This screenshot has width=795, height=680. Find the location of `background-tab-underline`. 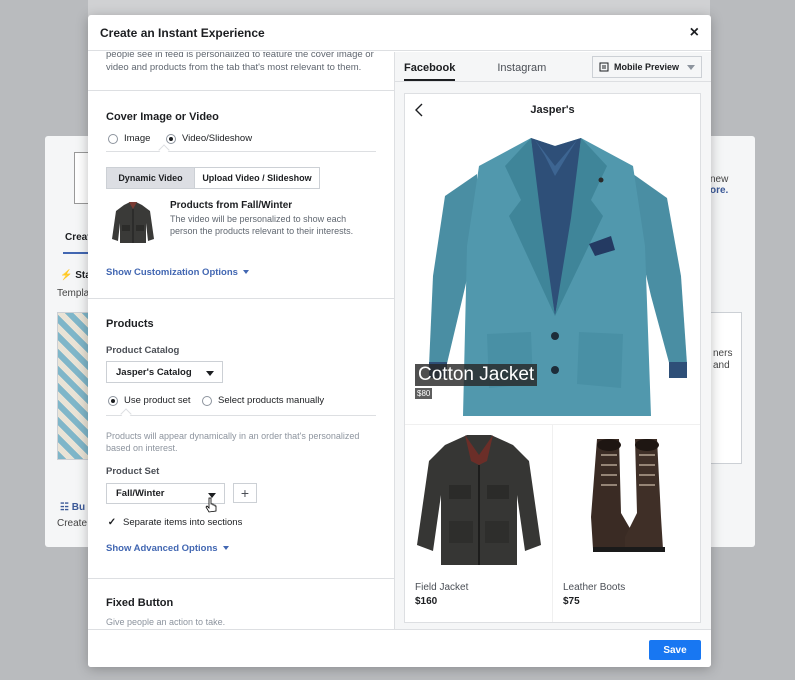

background-tab-underline is located at coordinates (76, 253).